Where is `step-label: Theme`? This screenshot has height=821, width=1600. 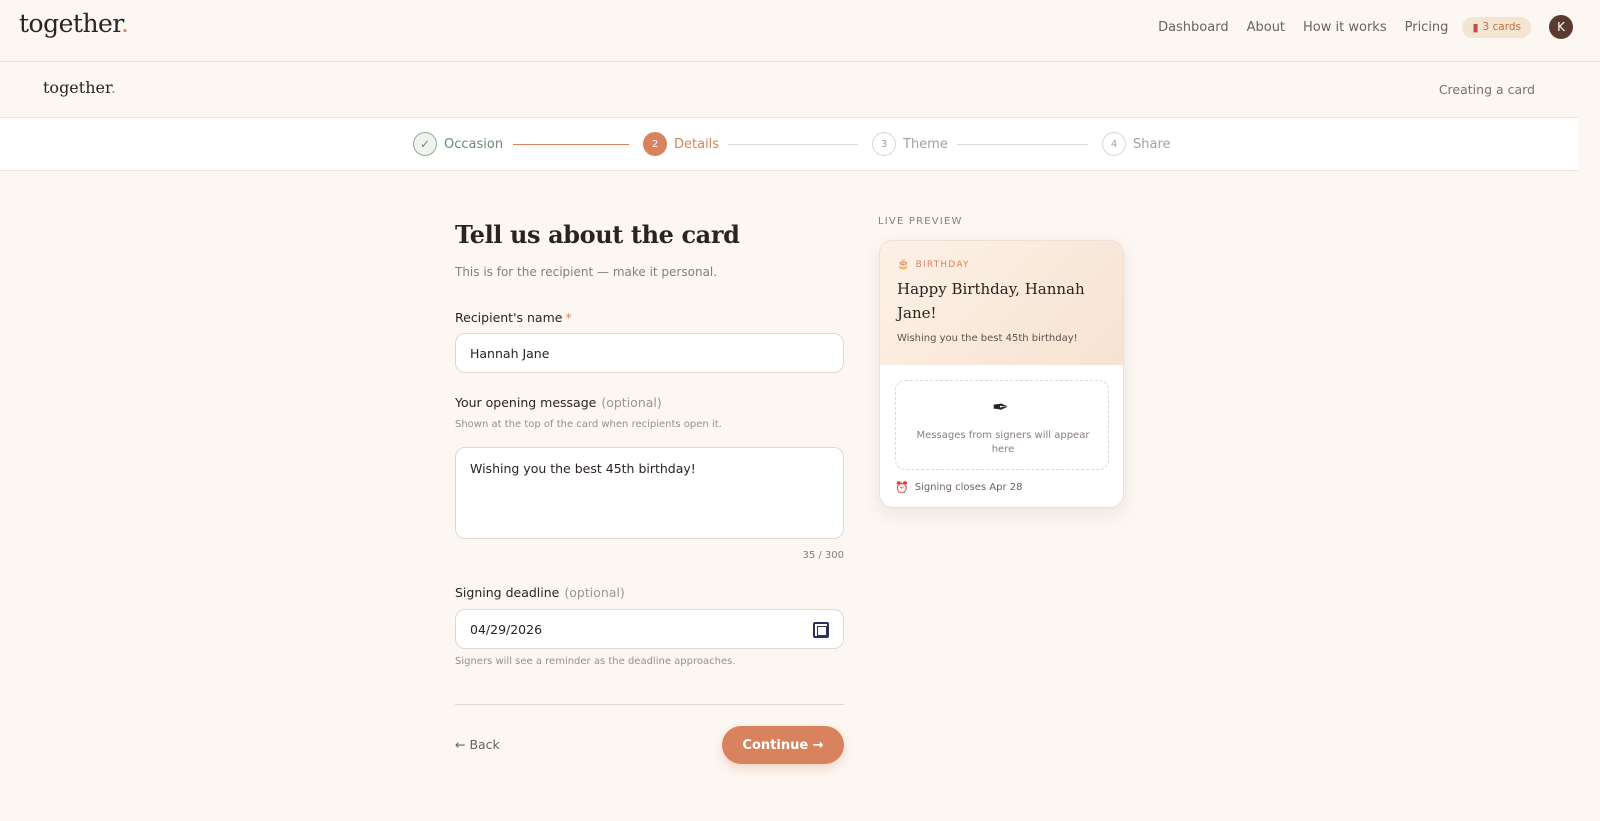
step-label: Theme is located at coordinates (925, 144).